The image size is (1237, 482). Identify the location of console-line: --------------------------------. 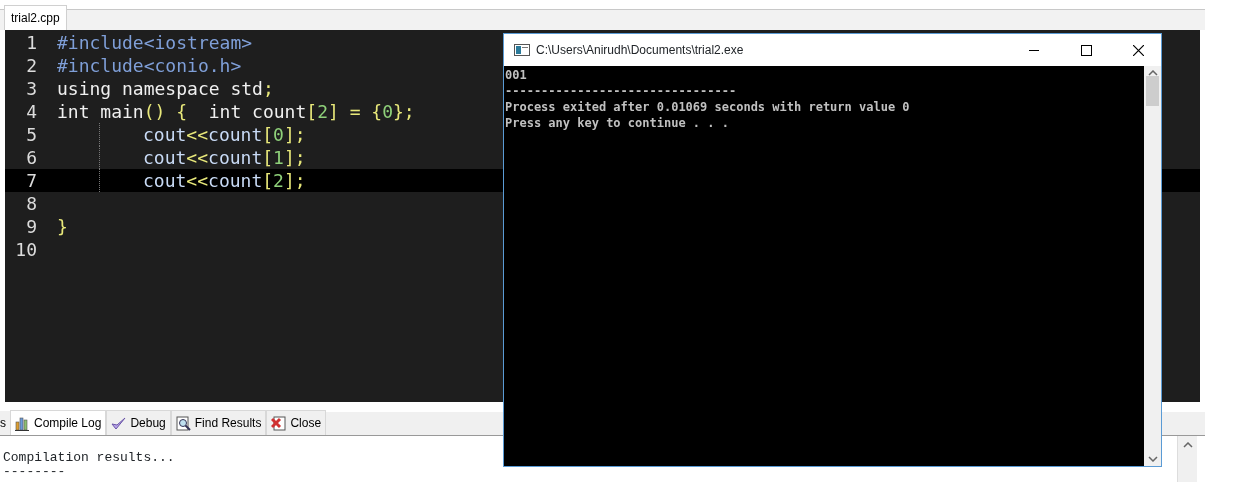
(621, 91).